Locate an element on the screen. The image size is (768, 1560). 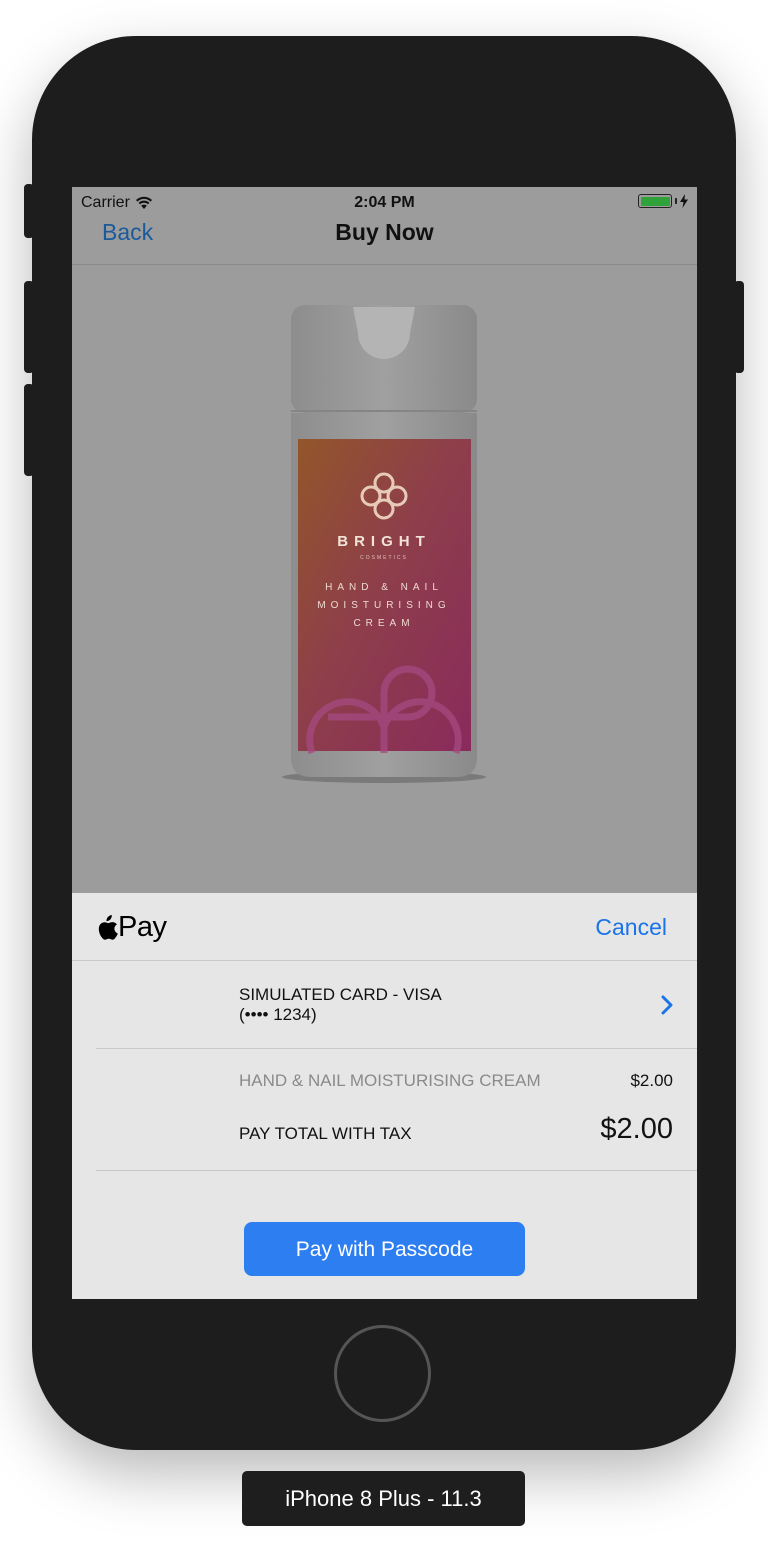
apple-pay-logo-text: Pay is located at coordinates (142, 927).